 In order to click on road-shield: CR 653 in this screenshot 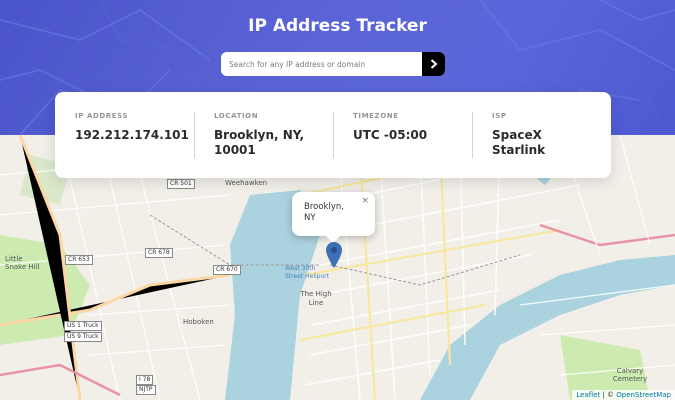, I will do `click(79, 260)`.